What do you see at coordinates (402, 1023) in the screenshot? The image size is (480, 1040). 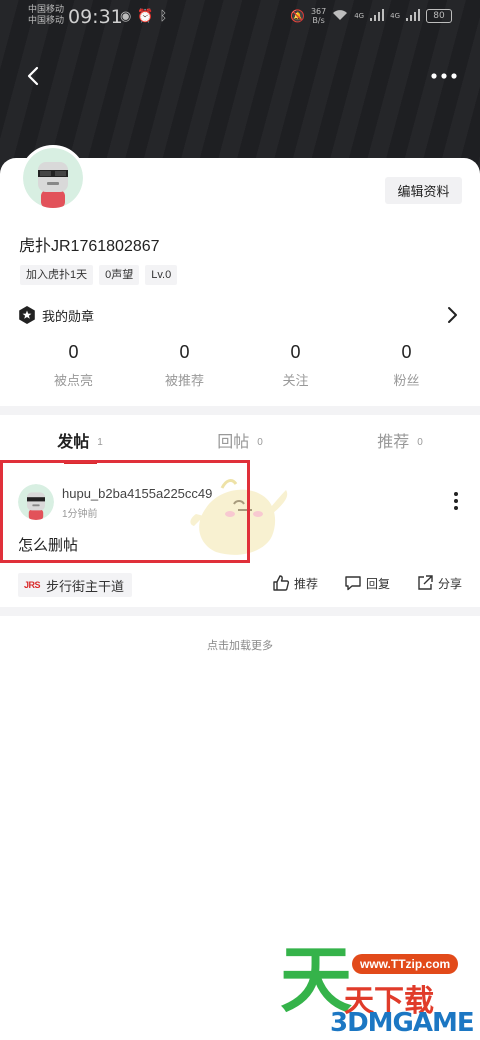 I see `watermark-brand: 3DMGAME` at bounding box center [402, 1023].